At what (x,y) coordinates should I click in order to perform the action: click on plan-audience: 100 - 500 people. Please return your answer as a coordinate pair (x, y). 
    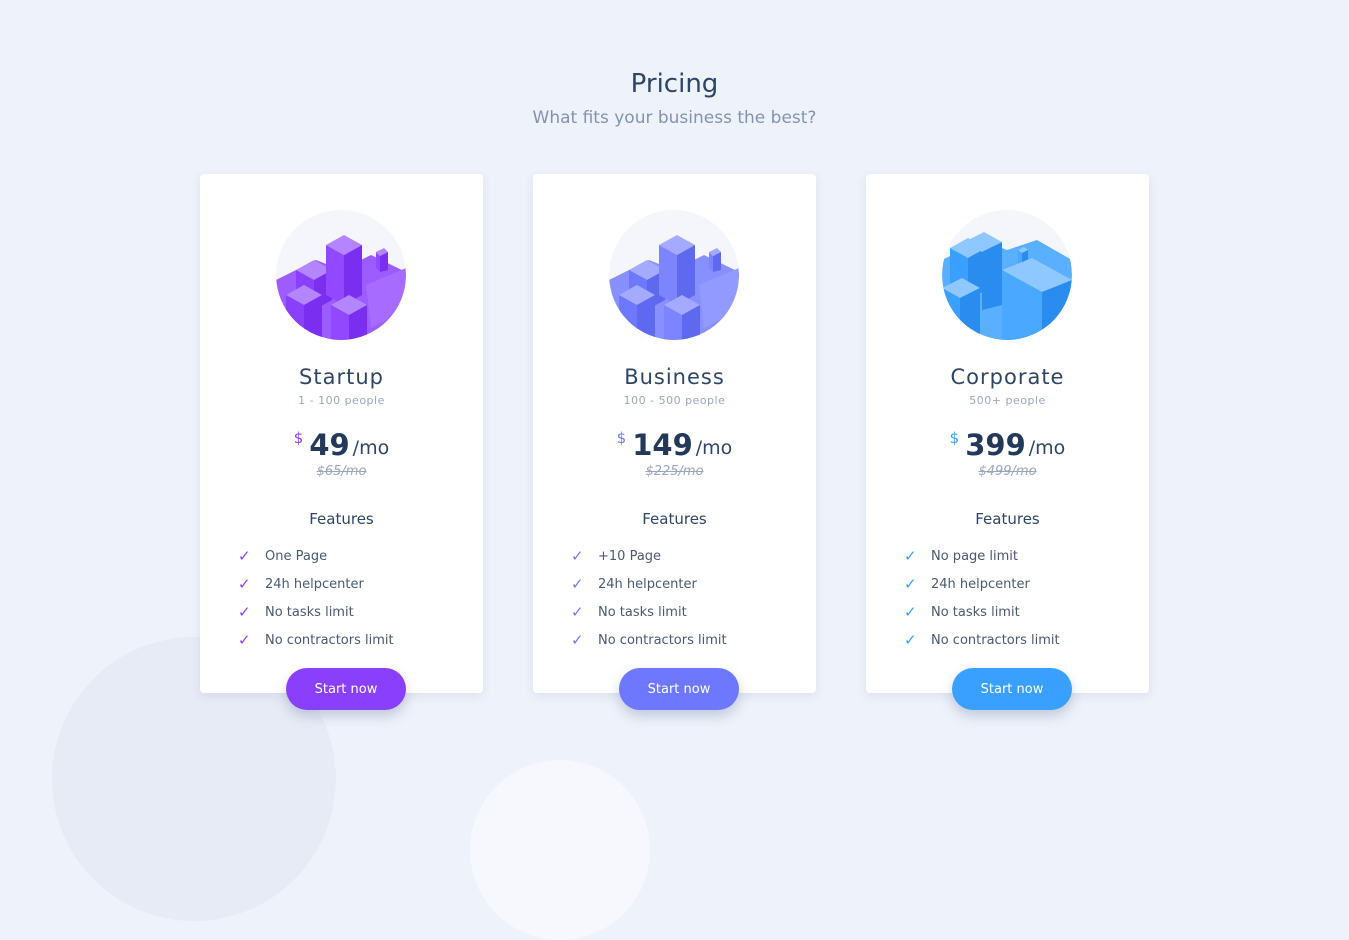
    Looking at the image, I should click on (674, 400).